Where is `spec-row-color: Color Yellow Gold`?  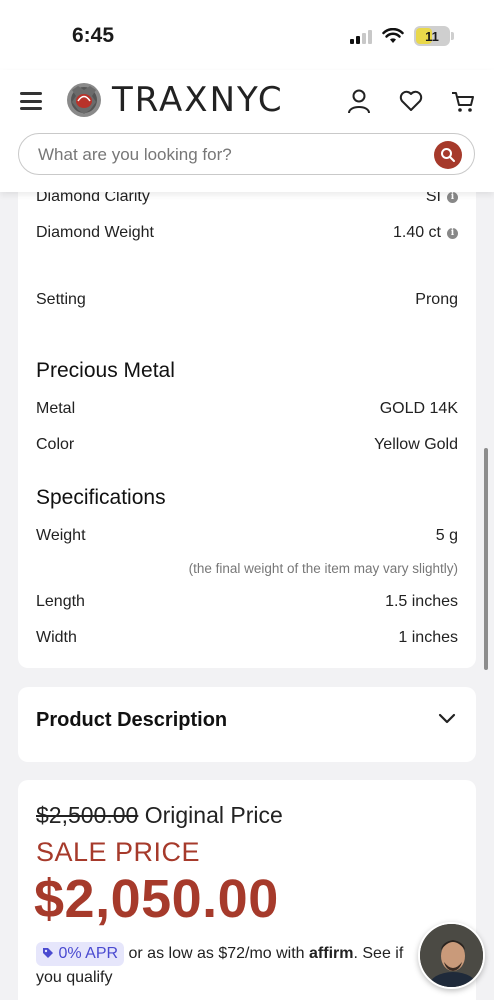 spec-row-color: Color Yellow Gold is located at coordinates (247, 445).